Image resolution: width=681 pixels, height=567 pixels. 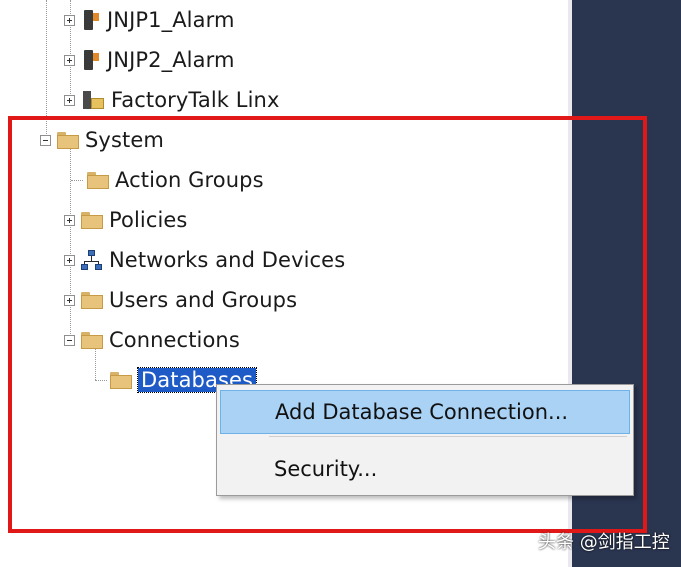 What do you see at coordinates (171, 20) in the screenshot?
I see `tree-node-label: JNJP1_Alarm` at bounding box center [171, 20].